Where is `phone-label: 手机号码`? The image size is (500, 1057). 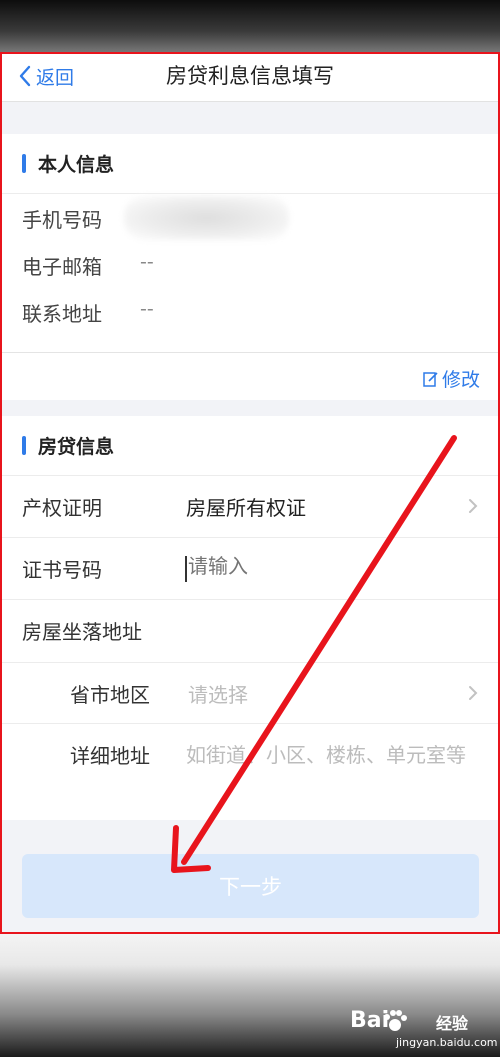
phone-label: 手机号码 is located at coordinates (62, 220).